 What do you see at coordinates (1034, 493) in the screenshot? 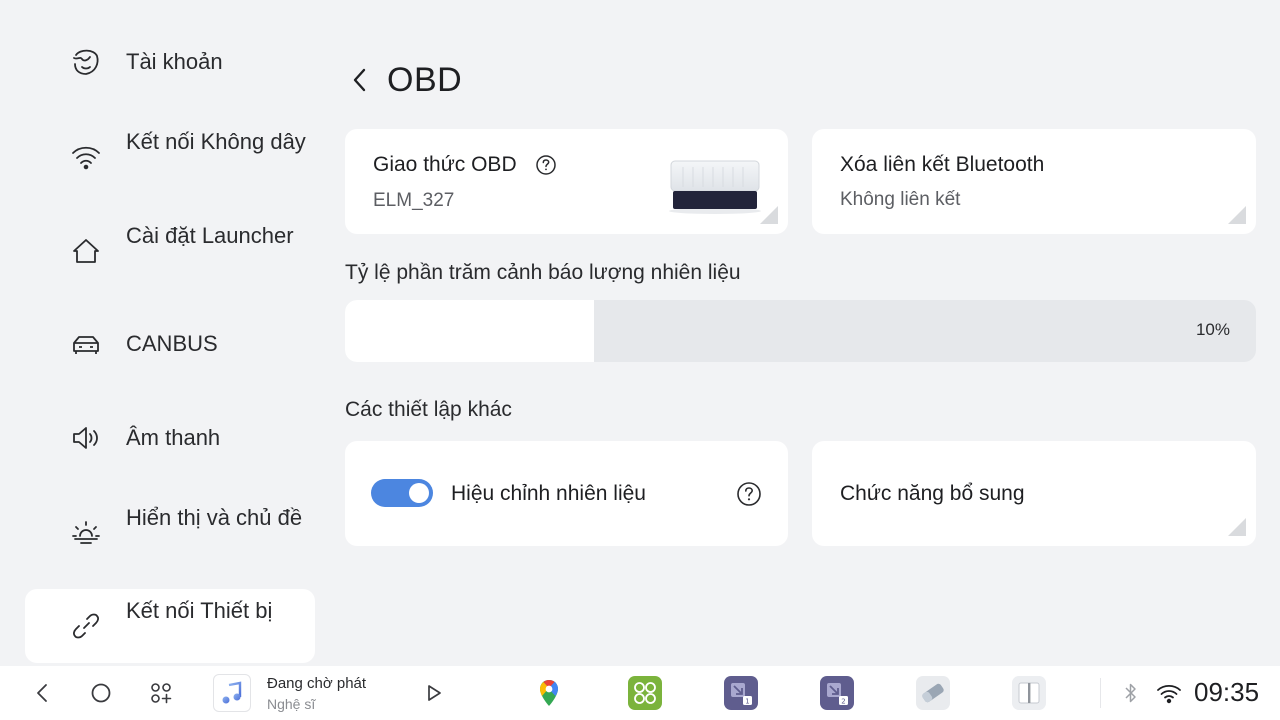
I see `extra-functions-card: Chức năng bổ sung` at bounding box center [1034, 493].